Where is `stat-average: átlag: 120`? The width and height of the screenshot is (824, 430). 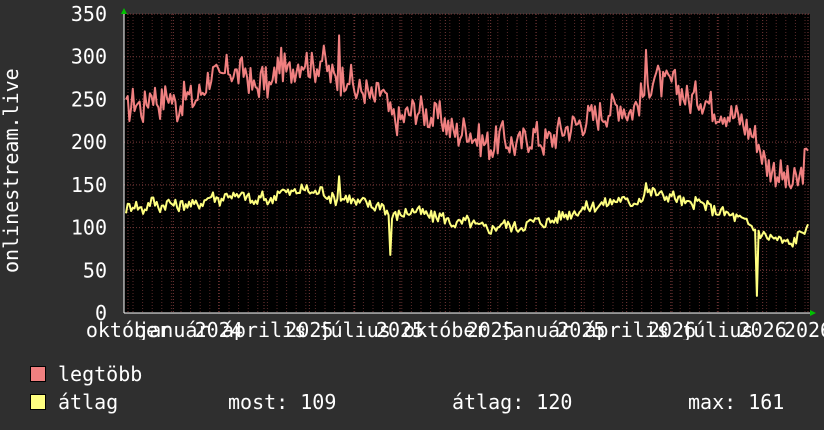
stat-average: átlag: 120 is located at coordinates (512, 402).